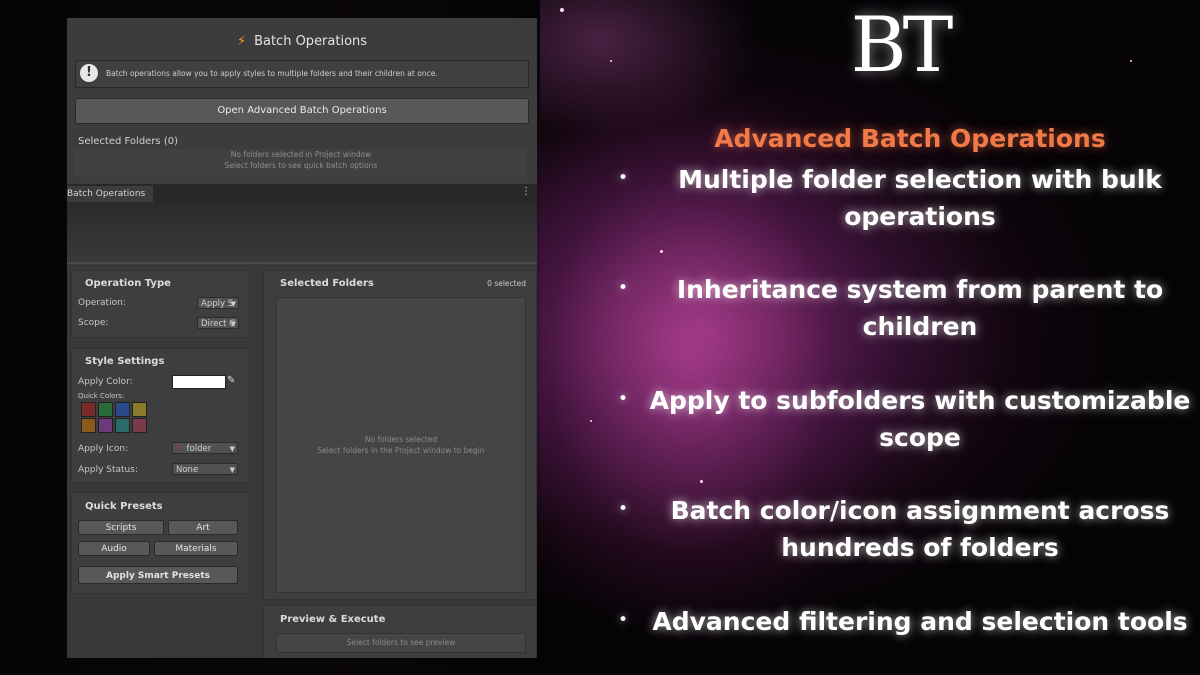  Describe the element at coordinates (196, 548) in the screenshot. I see `preset-materials-button: Materials` at that location.